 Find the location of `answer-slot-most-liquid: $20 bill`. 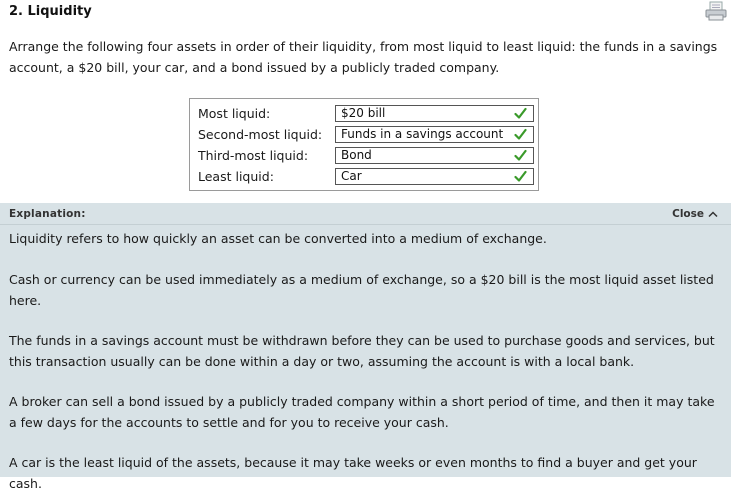

answer-slot-most-liquid: $20 bill is located at coordinates (434, 113).